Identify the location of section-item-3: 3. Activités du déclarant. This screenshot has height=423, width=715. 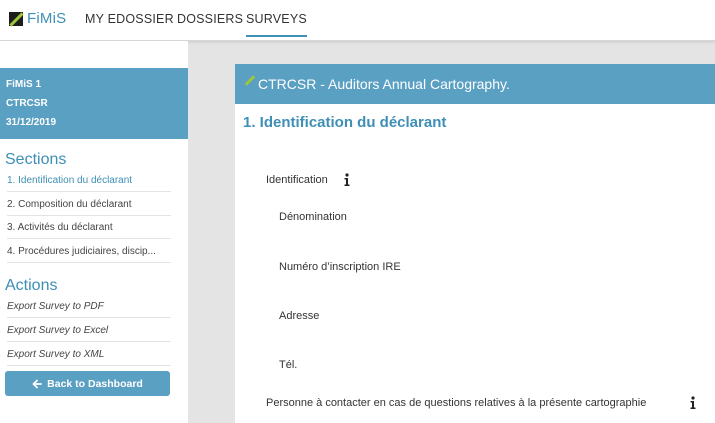
(89, 230).